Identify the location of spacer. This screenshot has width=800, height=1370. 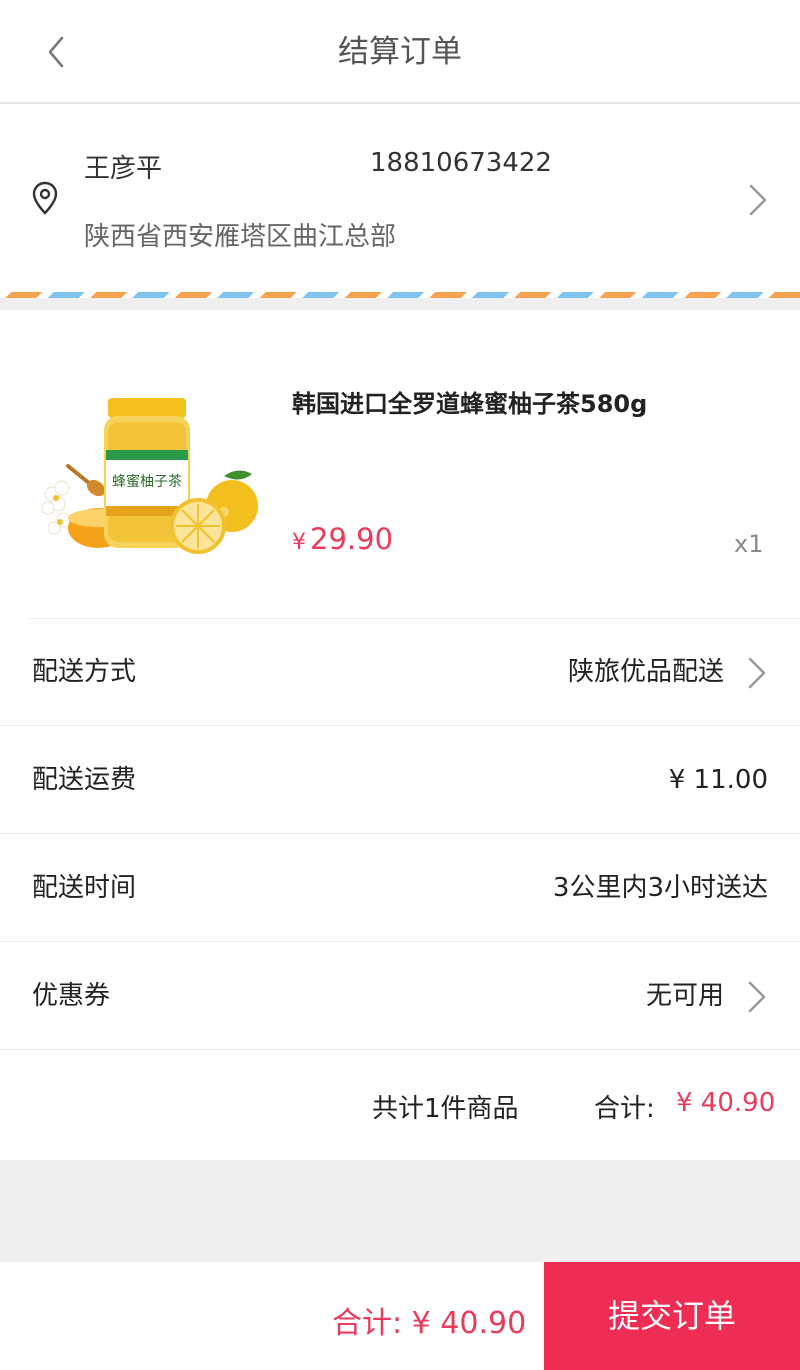
(400, 1211).